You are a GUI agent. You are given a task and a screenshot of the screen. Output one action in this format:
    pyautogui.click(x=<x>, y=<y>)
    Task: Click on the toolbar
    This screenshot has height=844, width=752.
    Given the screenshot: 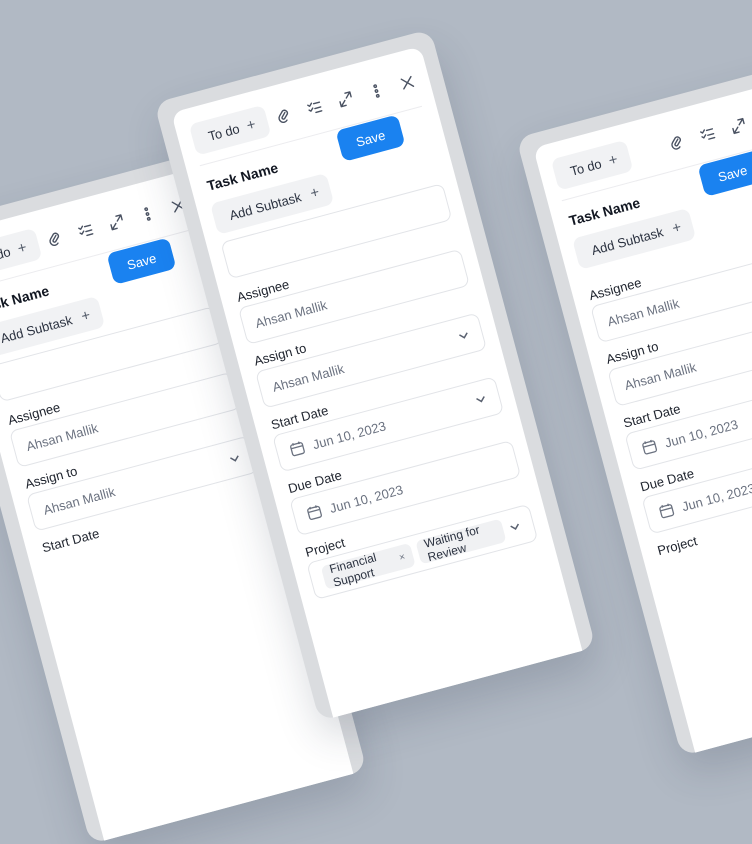 What is the action you would take?
    pyautogui.click(x=709, y=130)
    